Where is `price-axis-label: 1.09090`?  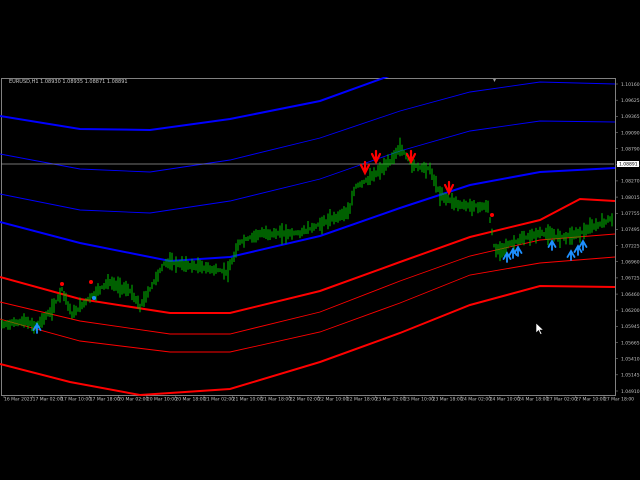
price-axis-label: 1.09090 is located at coordinates (630, 133).